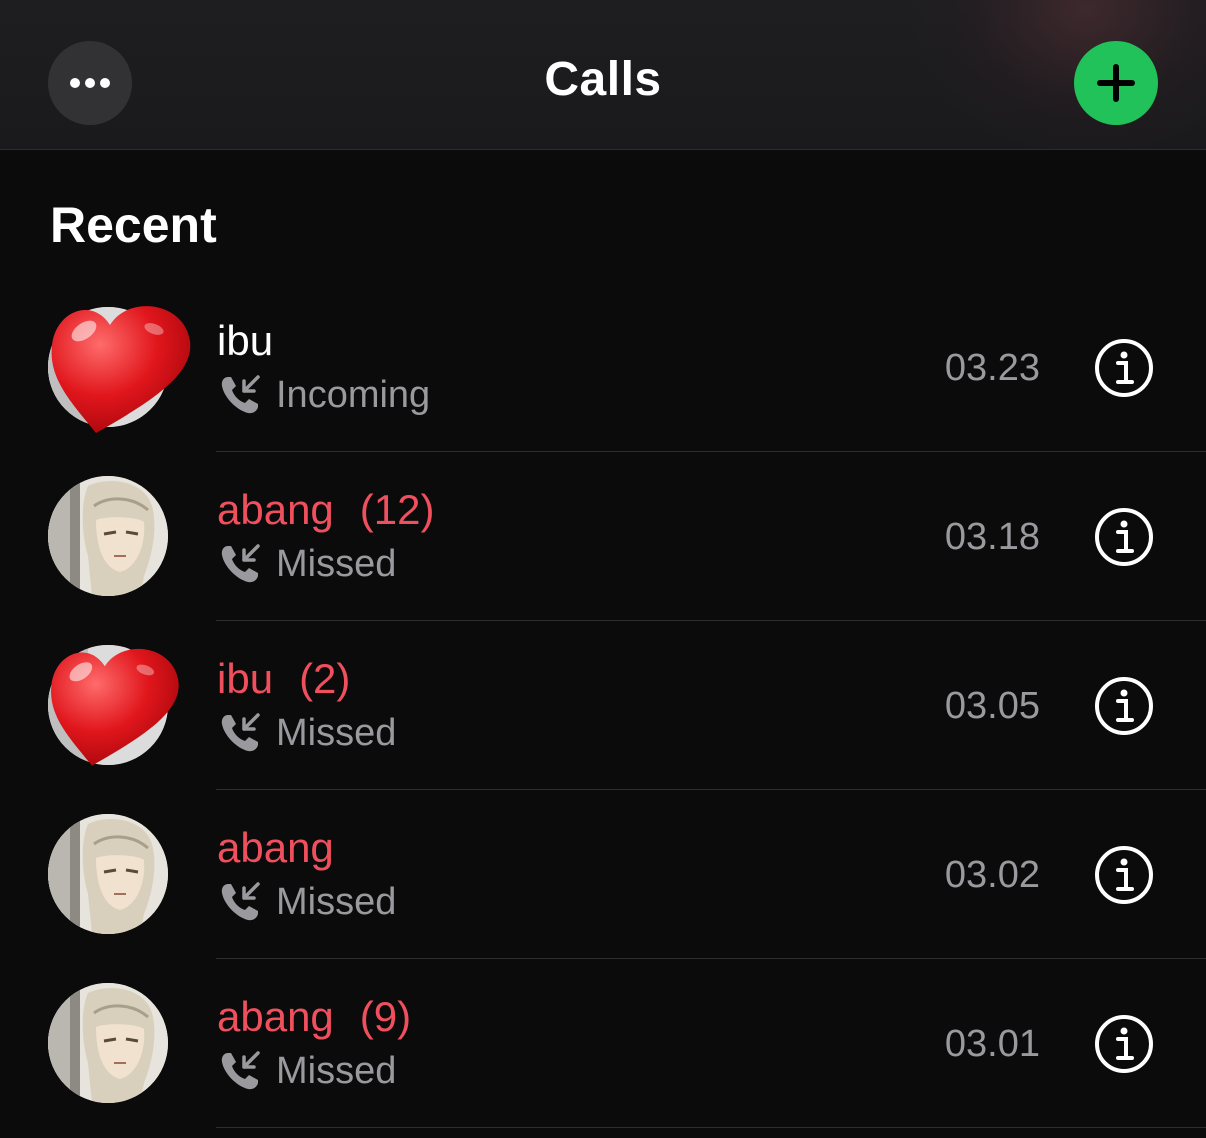  What do you see at coordinates (992, 368) in the screenshot?
I see `call-time: 03.23` at bounding box center [992, 368].